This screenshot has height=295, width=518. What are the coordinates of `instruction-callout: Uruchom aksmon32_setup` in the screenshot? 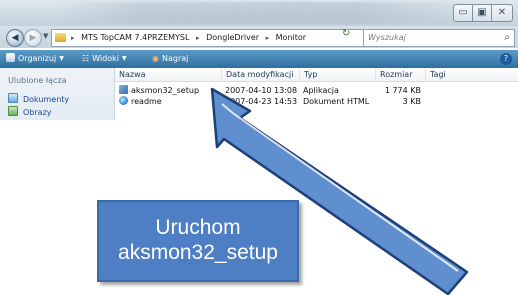 It's located at (198, 241).